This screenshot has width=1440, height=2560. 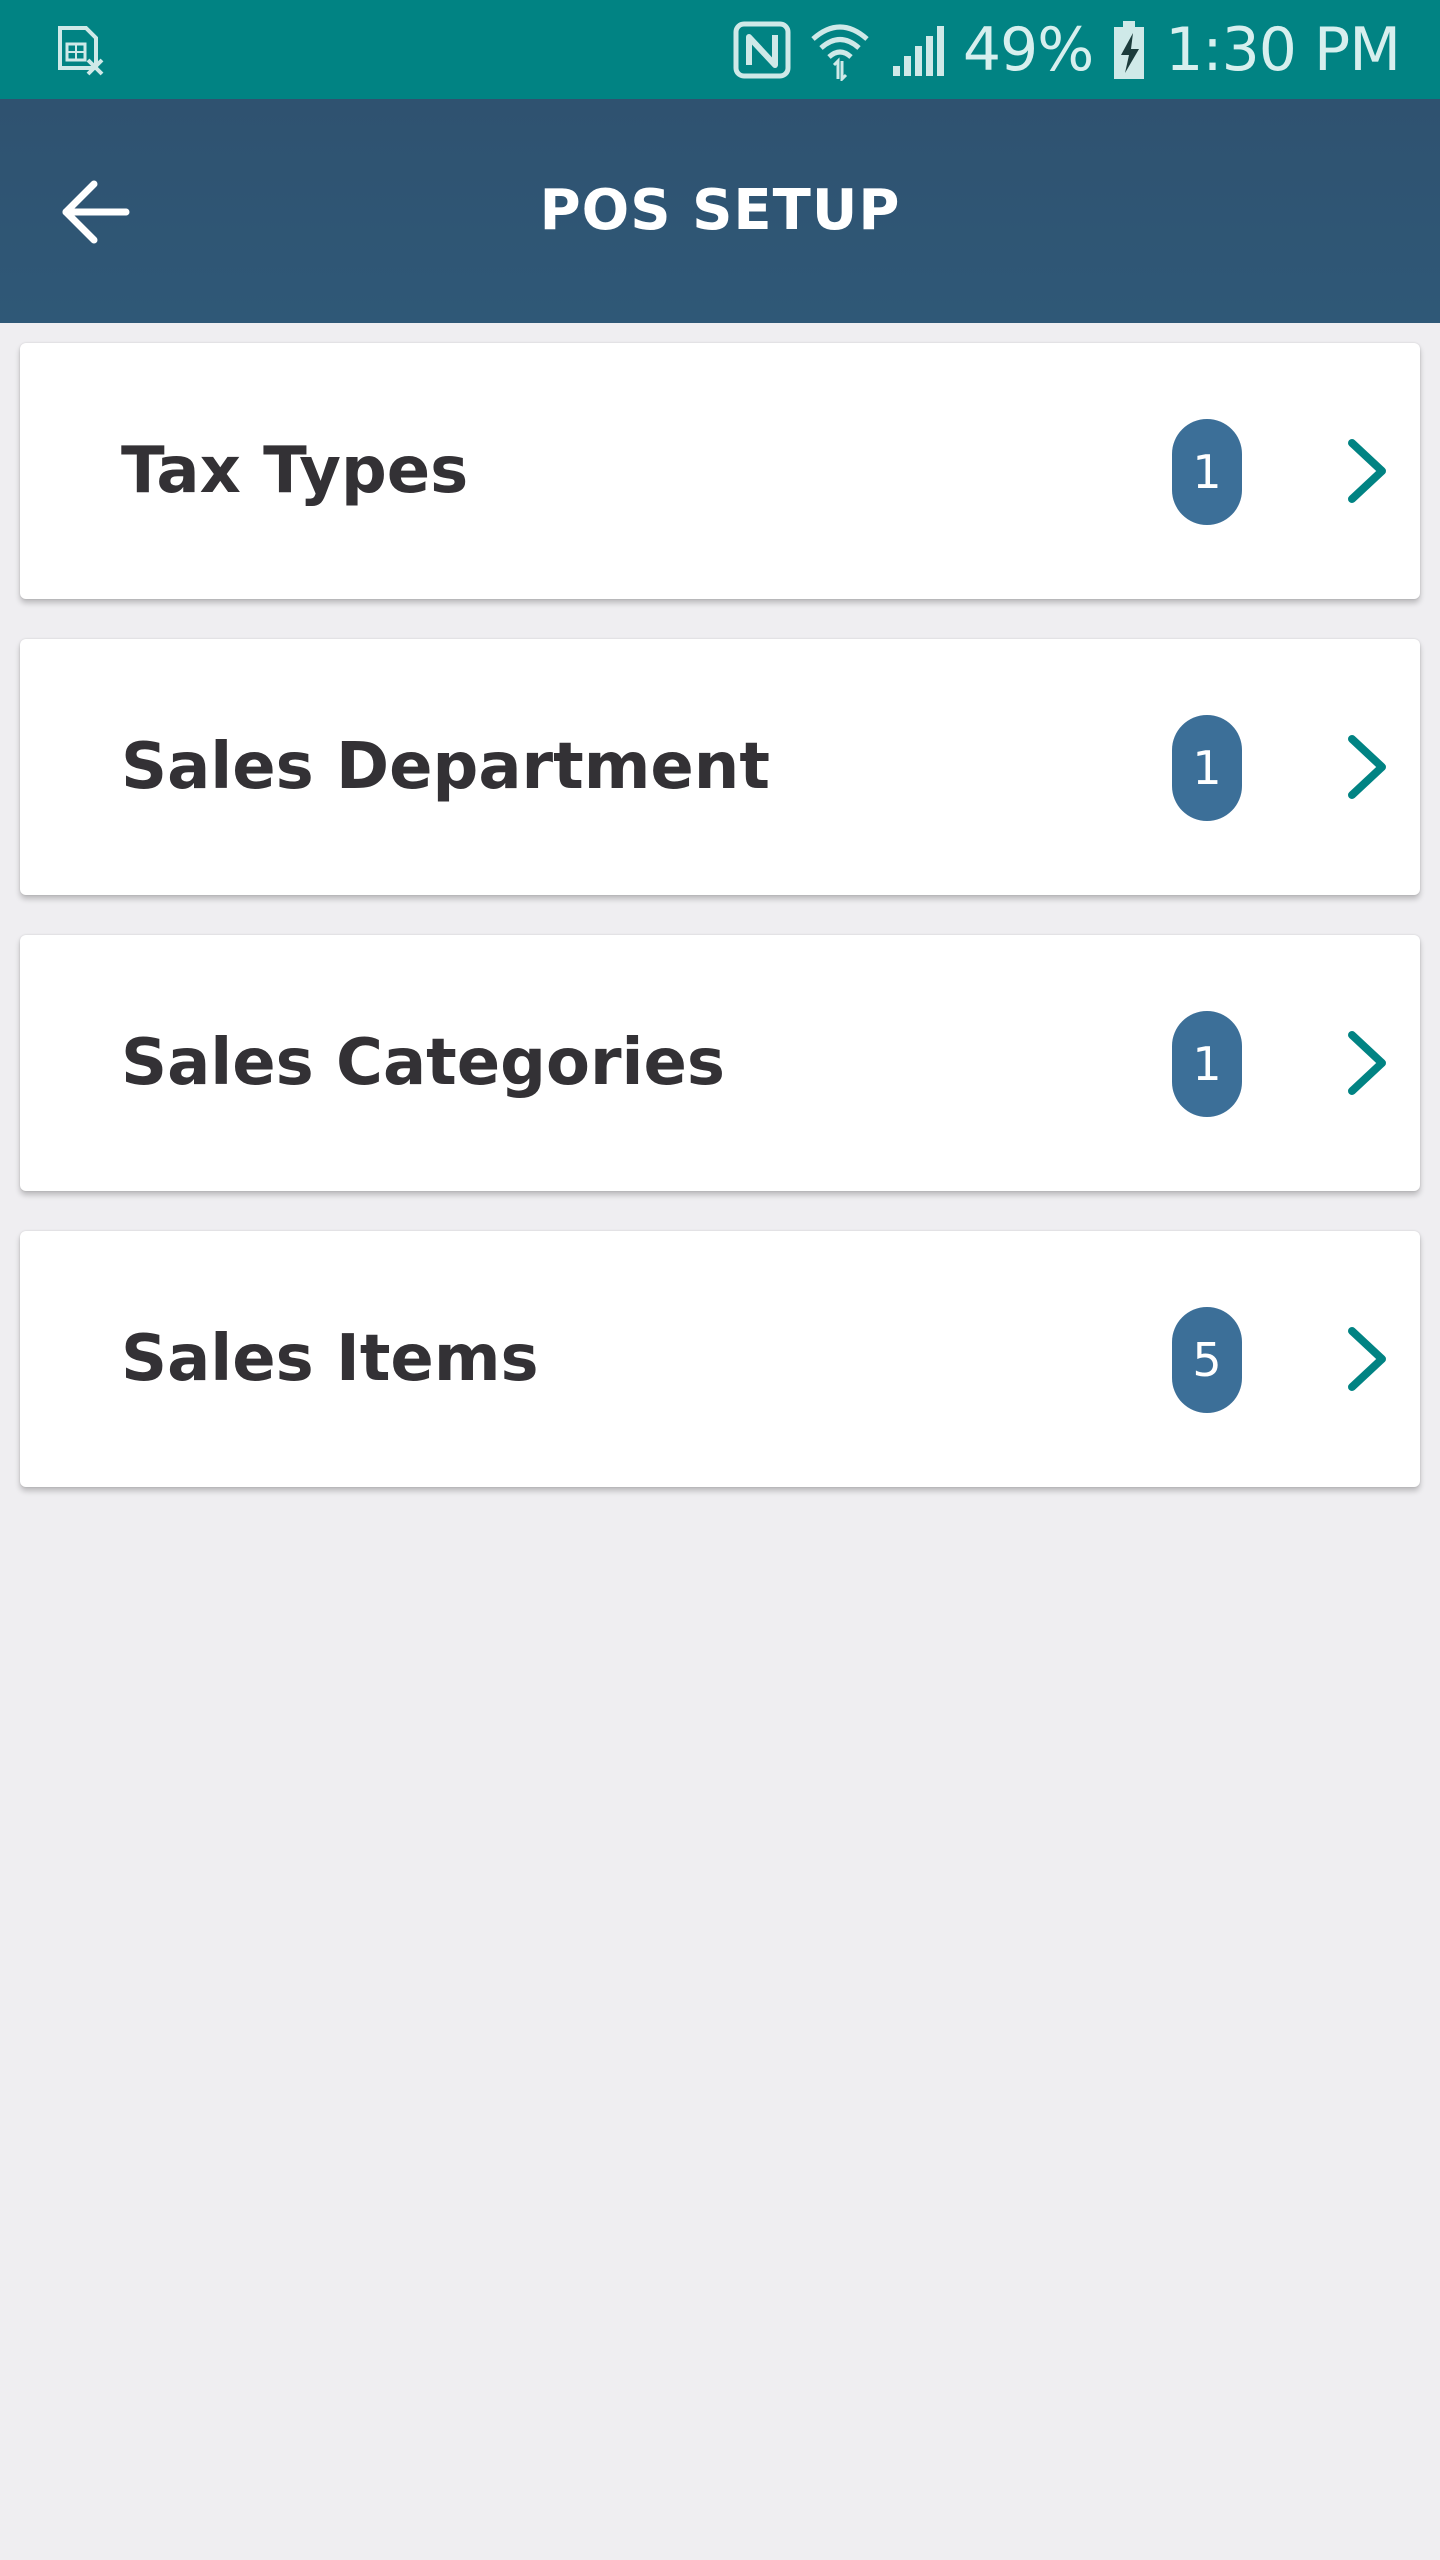 What do you see at coordinates (1283, 49) in the screenshot?
I see `clock: 1:30 PM` at bounding box center [1283, 49].